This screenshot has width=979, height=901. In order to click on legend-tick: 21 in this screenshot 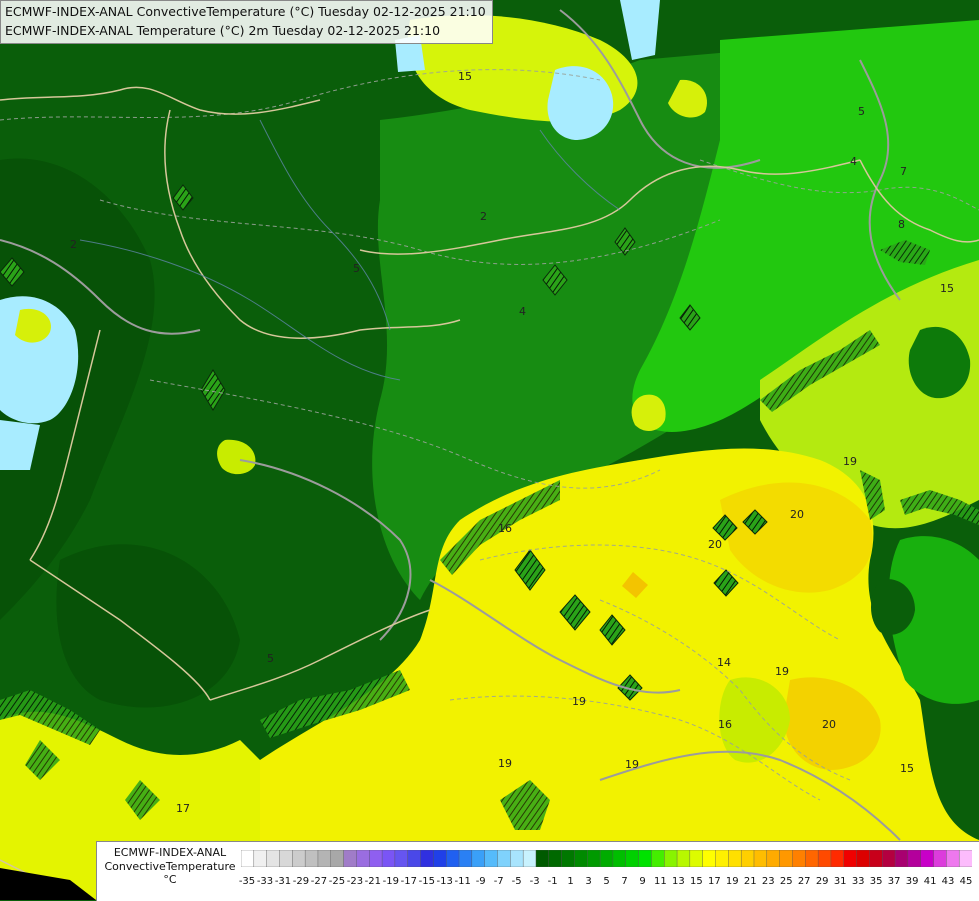, I will do `click(750, 881)`.